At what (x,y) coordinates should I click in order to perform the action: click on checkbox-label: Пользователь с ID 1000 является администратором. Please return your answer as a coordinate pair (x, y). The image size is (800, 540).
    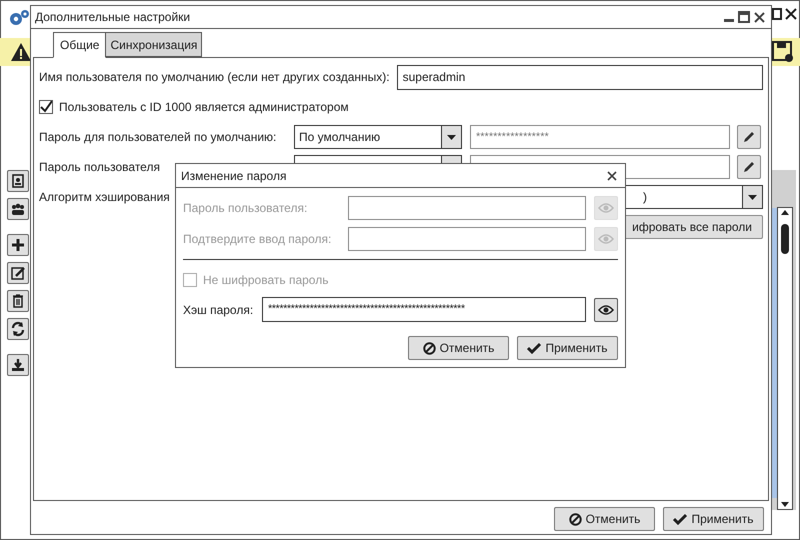
    Looking at the image, I should click on (204, 107).